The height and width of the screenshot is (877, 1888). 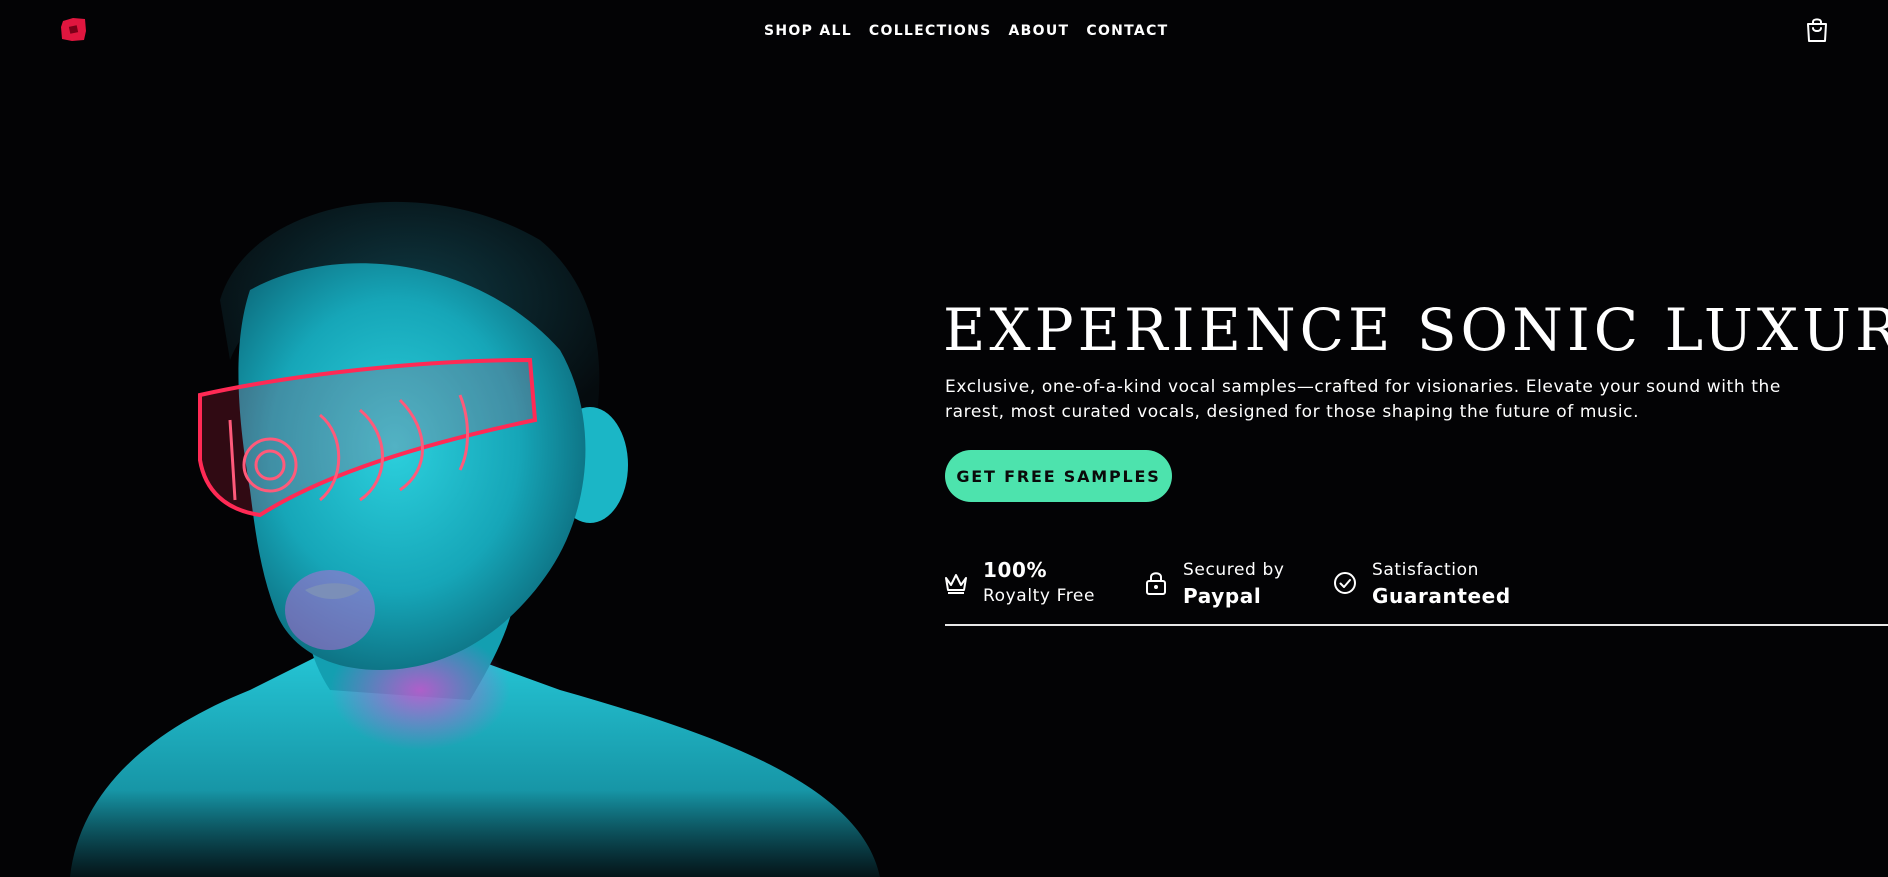 What do you see at coordinates (1156, 583) in the screenshot?
I see `lock-icon` at bounding box center [1156, 583].